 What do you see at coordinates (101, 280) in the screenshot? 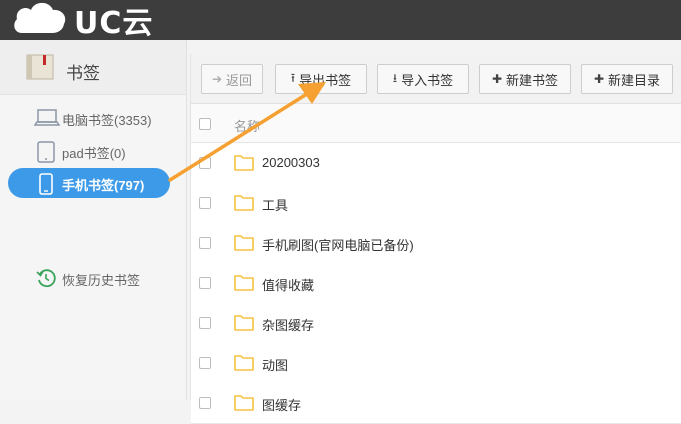
I see `restore-history-label: 恢复历史书签` at bounding box center [101, 280].